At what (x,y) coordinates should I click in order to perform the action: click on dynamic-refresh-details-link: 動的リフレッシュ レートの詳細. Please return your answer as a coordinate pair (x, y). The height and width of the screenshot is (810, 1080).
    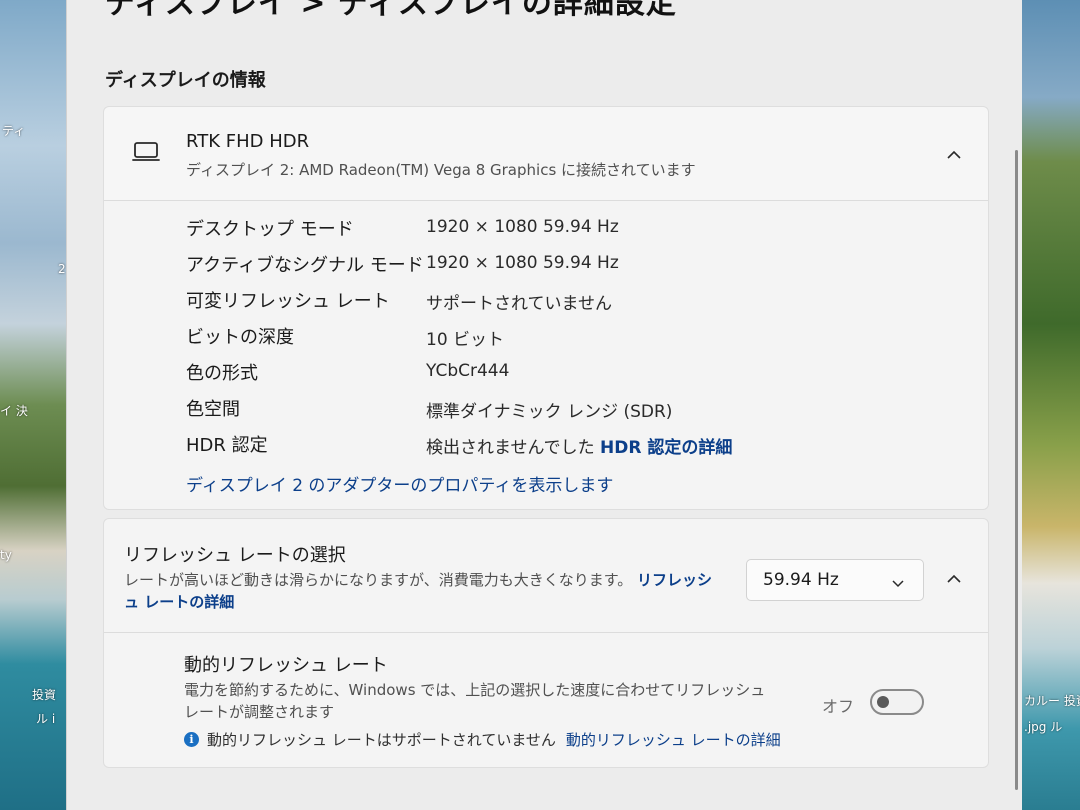
    Looking at the image, I should click on (673, 739).